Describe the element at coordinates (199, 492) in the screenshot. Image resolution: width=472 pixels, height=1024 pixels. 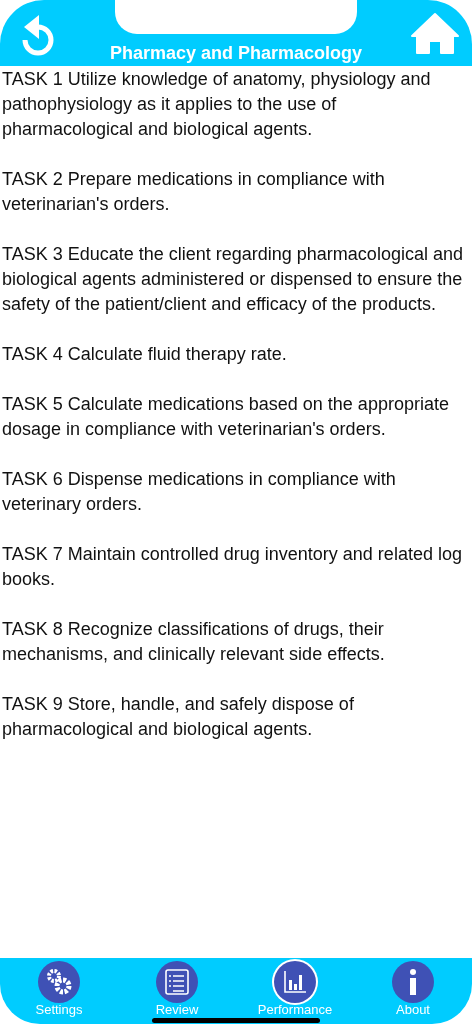
I see `task-text: TASK 6 Dispense medications in compliance with veterinary orders.` at that location.